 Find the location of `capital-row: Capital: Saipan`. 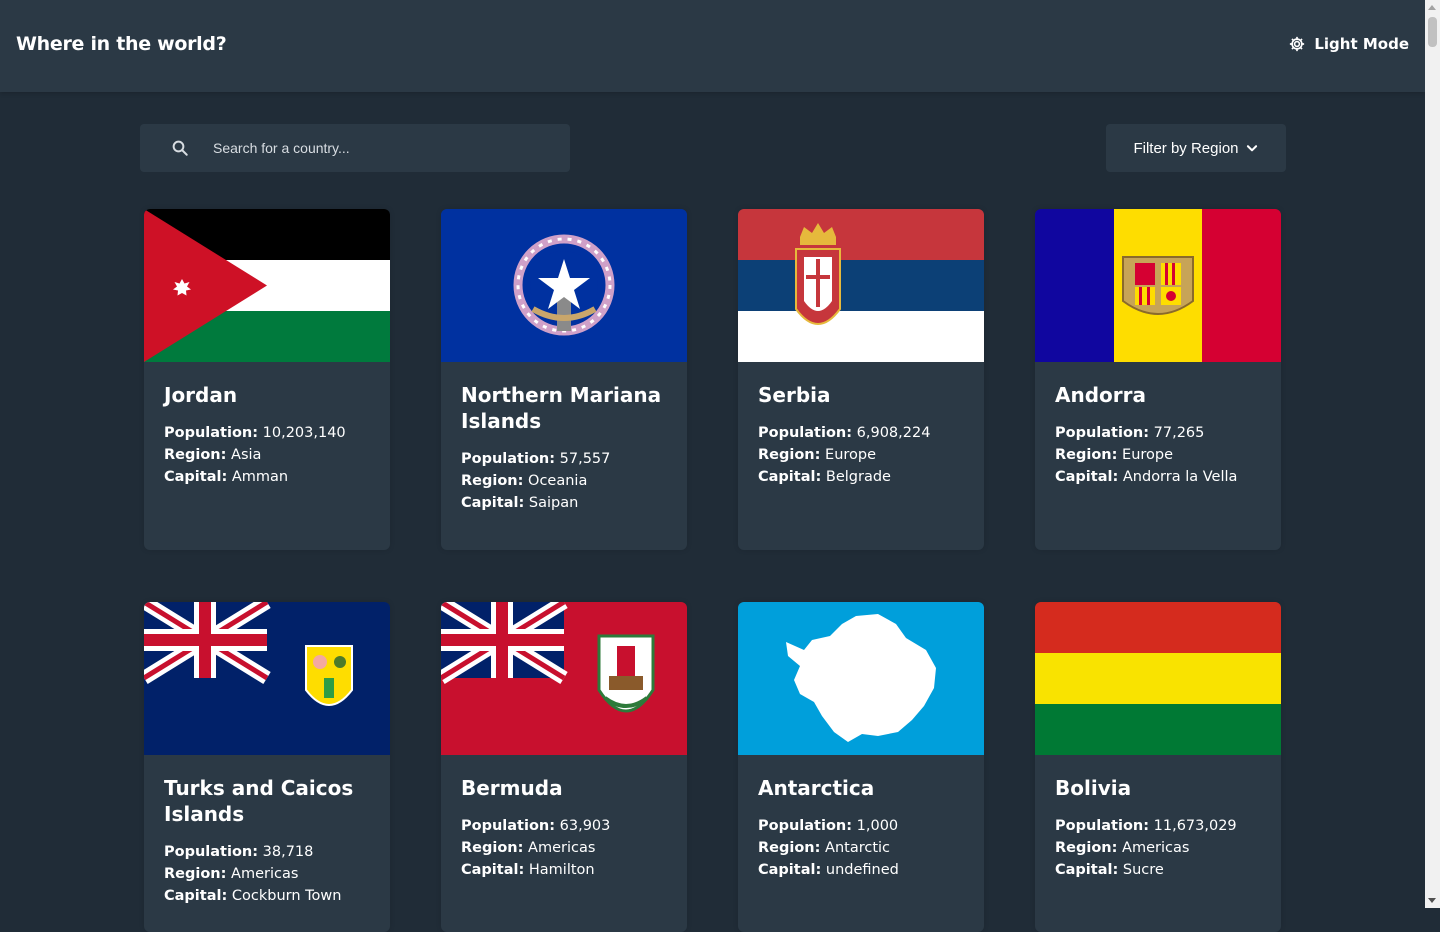

capital-row: Capital: Saipan is located at coordinates (520, 503).